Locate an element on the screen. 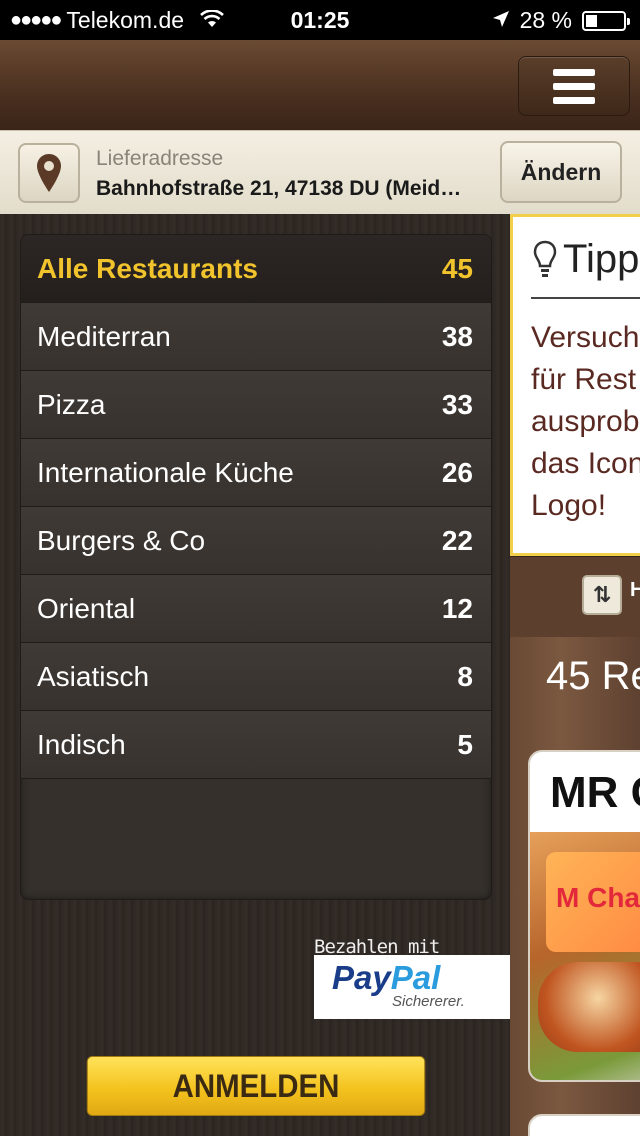 The height and width of the screenshot is (1136, 640). paypal-tagline: Sichererer. is located at coordinates (428, 1001).